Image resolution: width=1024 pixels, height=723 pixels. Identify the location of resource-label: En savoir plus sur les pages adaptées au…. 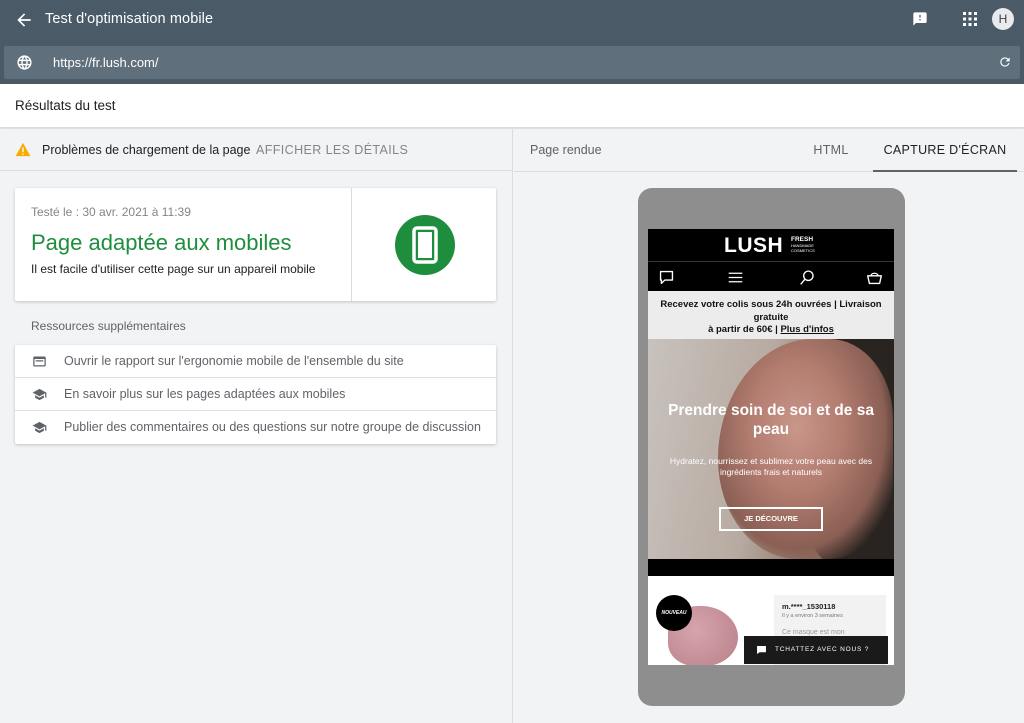
(204, 394).